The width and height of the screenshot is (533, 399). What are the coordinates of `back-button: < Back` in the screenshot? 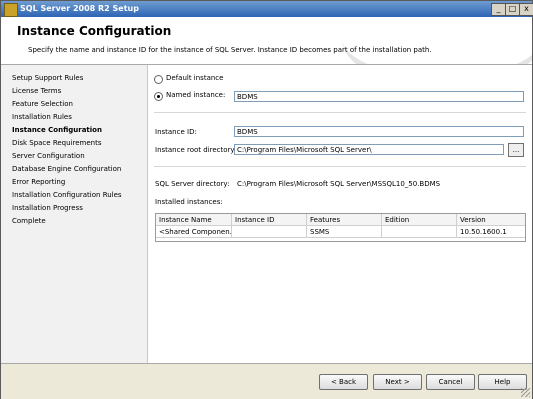 It's located at (343, 382).